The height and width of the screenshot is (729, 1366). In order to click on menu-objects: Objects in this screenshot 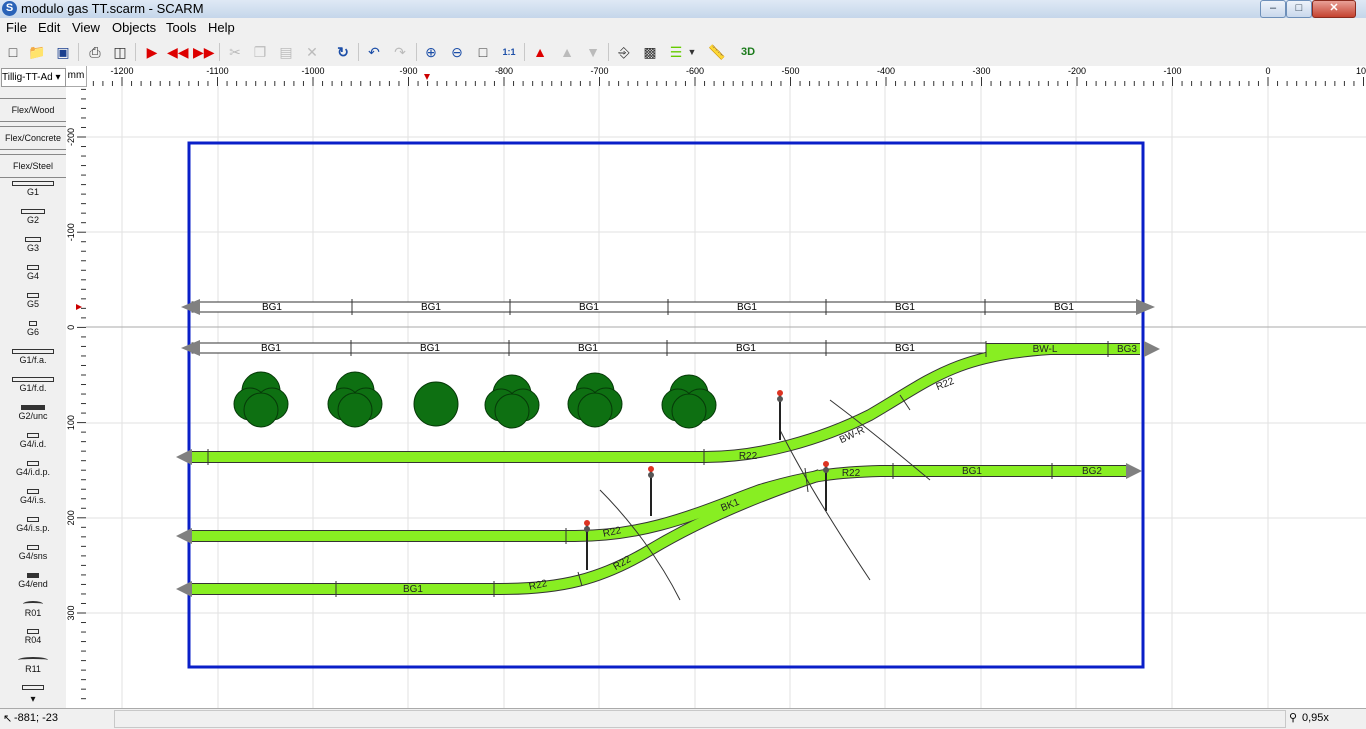, I will do `click(134, 27)`.